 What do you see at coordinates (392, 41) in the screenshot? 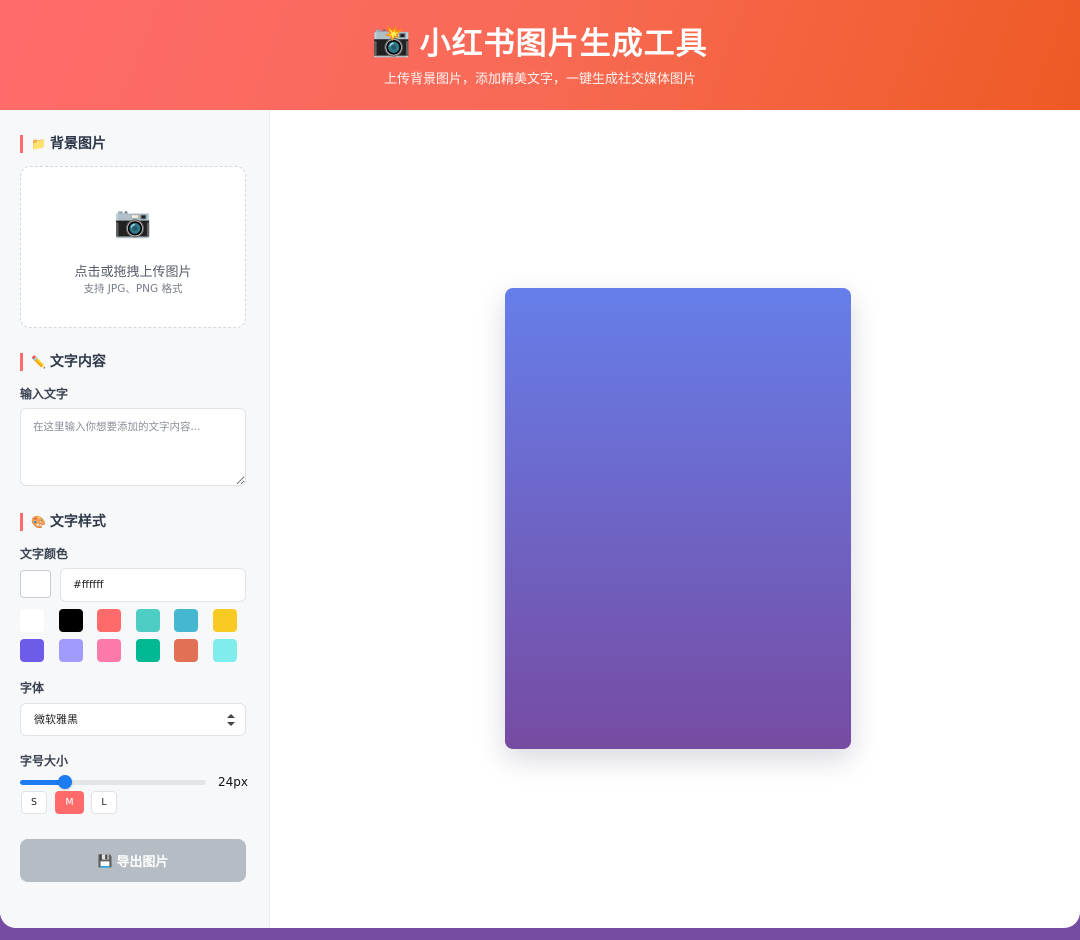
I see `camera-flash-icon: 📸` at bounding box center [392, 41].